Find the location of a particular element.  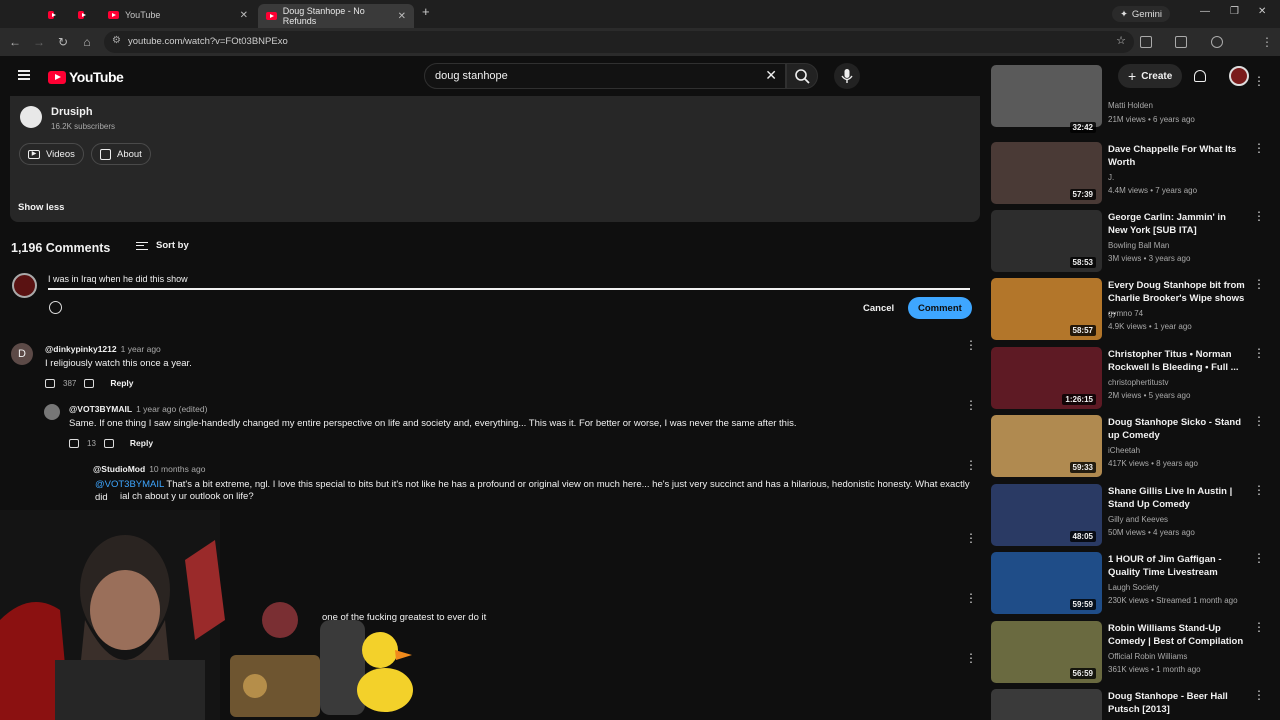

bookmark-star-icon: ☆ is located at coordinates (1121, 40).